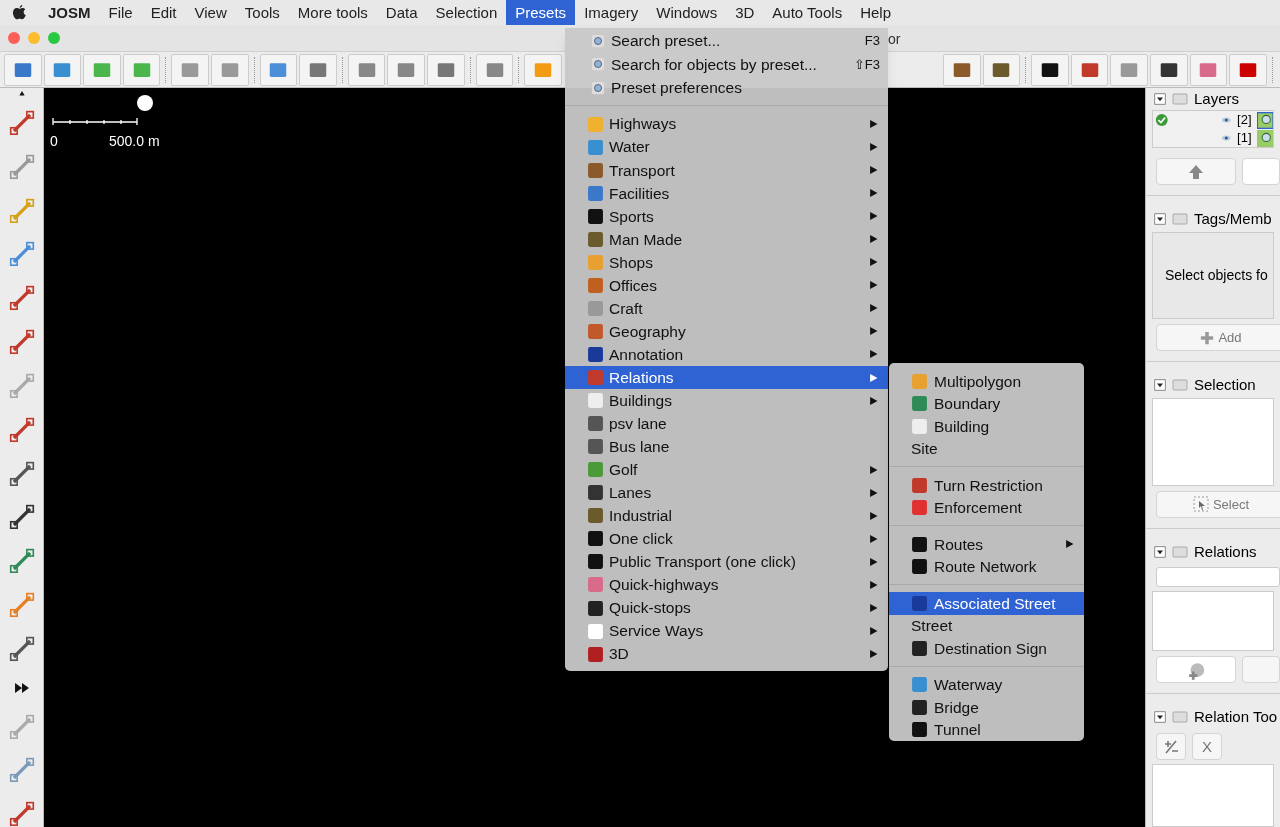 The image size is (1280, 827). Describe the element at coordinates (19, 12) in the screenshot. I see `apple-icon` at that location.